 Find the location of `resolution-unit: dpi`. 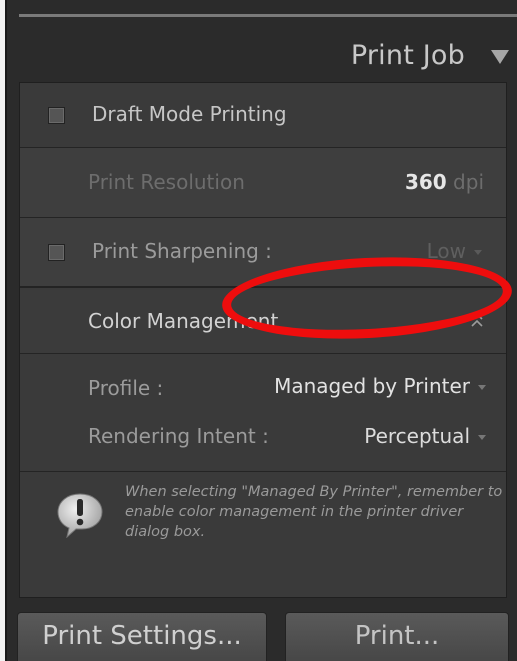

resolution-unit: dpi is located at coordinates (468, 182).